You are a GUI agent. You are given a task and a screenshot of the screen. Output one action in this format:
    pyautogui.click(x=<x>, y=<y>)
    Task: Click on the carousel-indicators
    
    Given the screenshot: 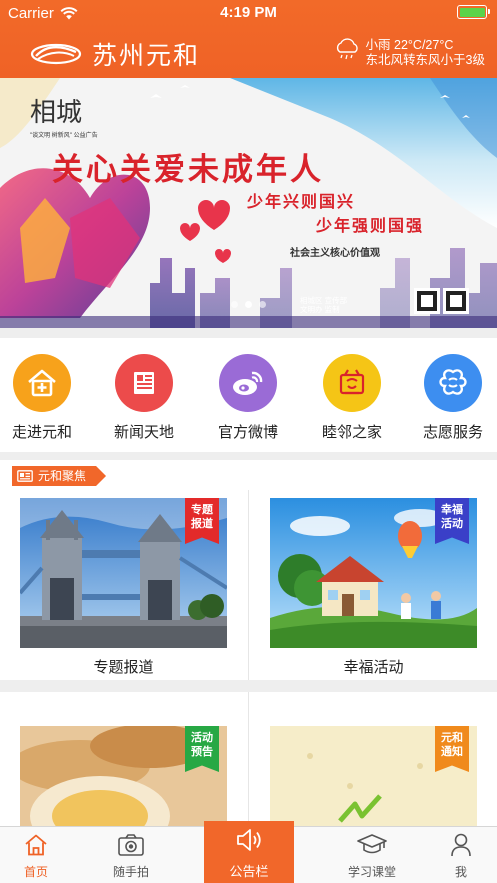 What is the action you would take?
    pyautogui.click(x=248, y=304)
    